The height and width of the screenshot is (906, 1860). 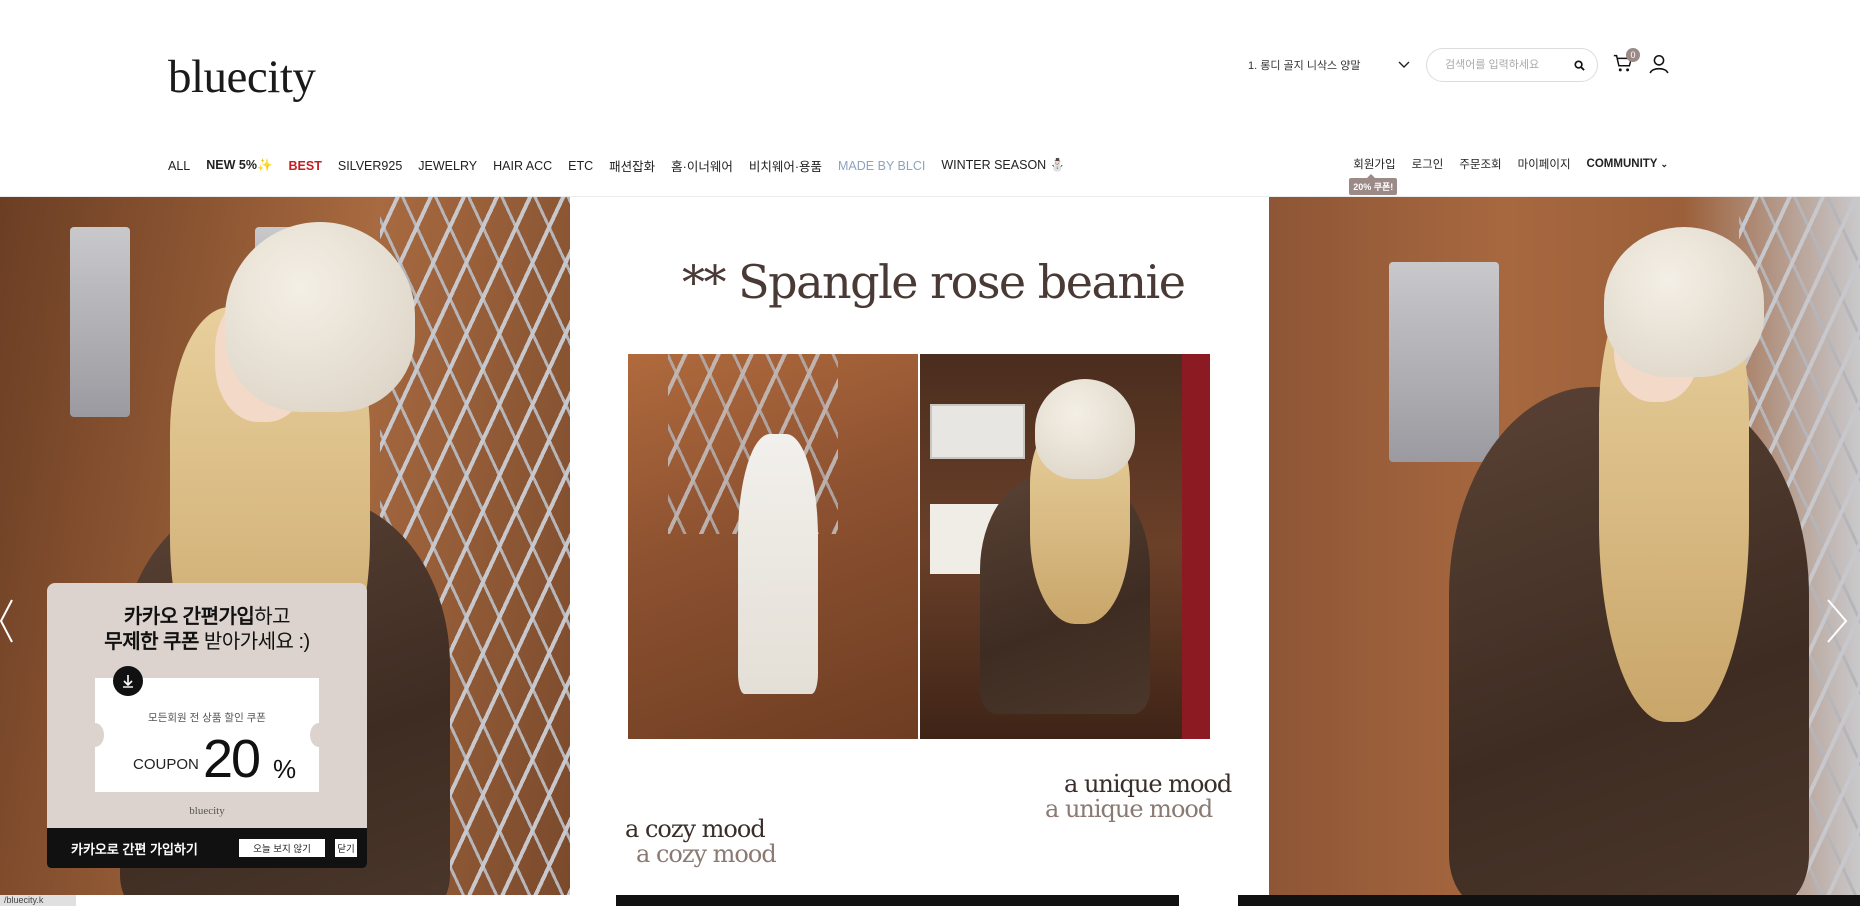 I want to click on nav-item-etc: ETC, so click(x=580, y=166).